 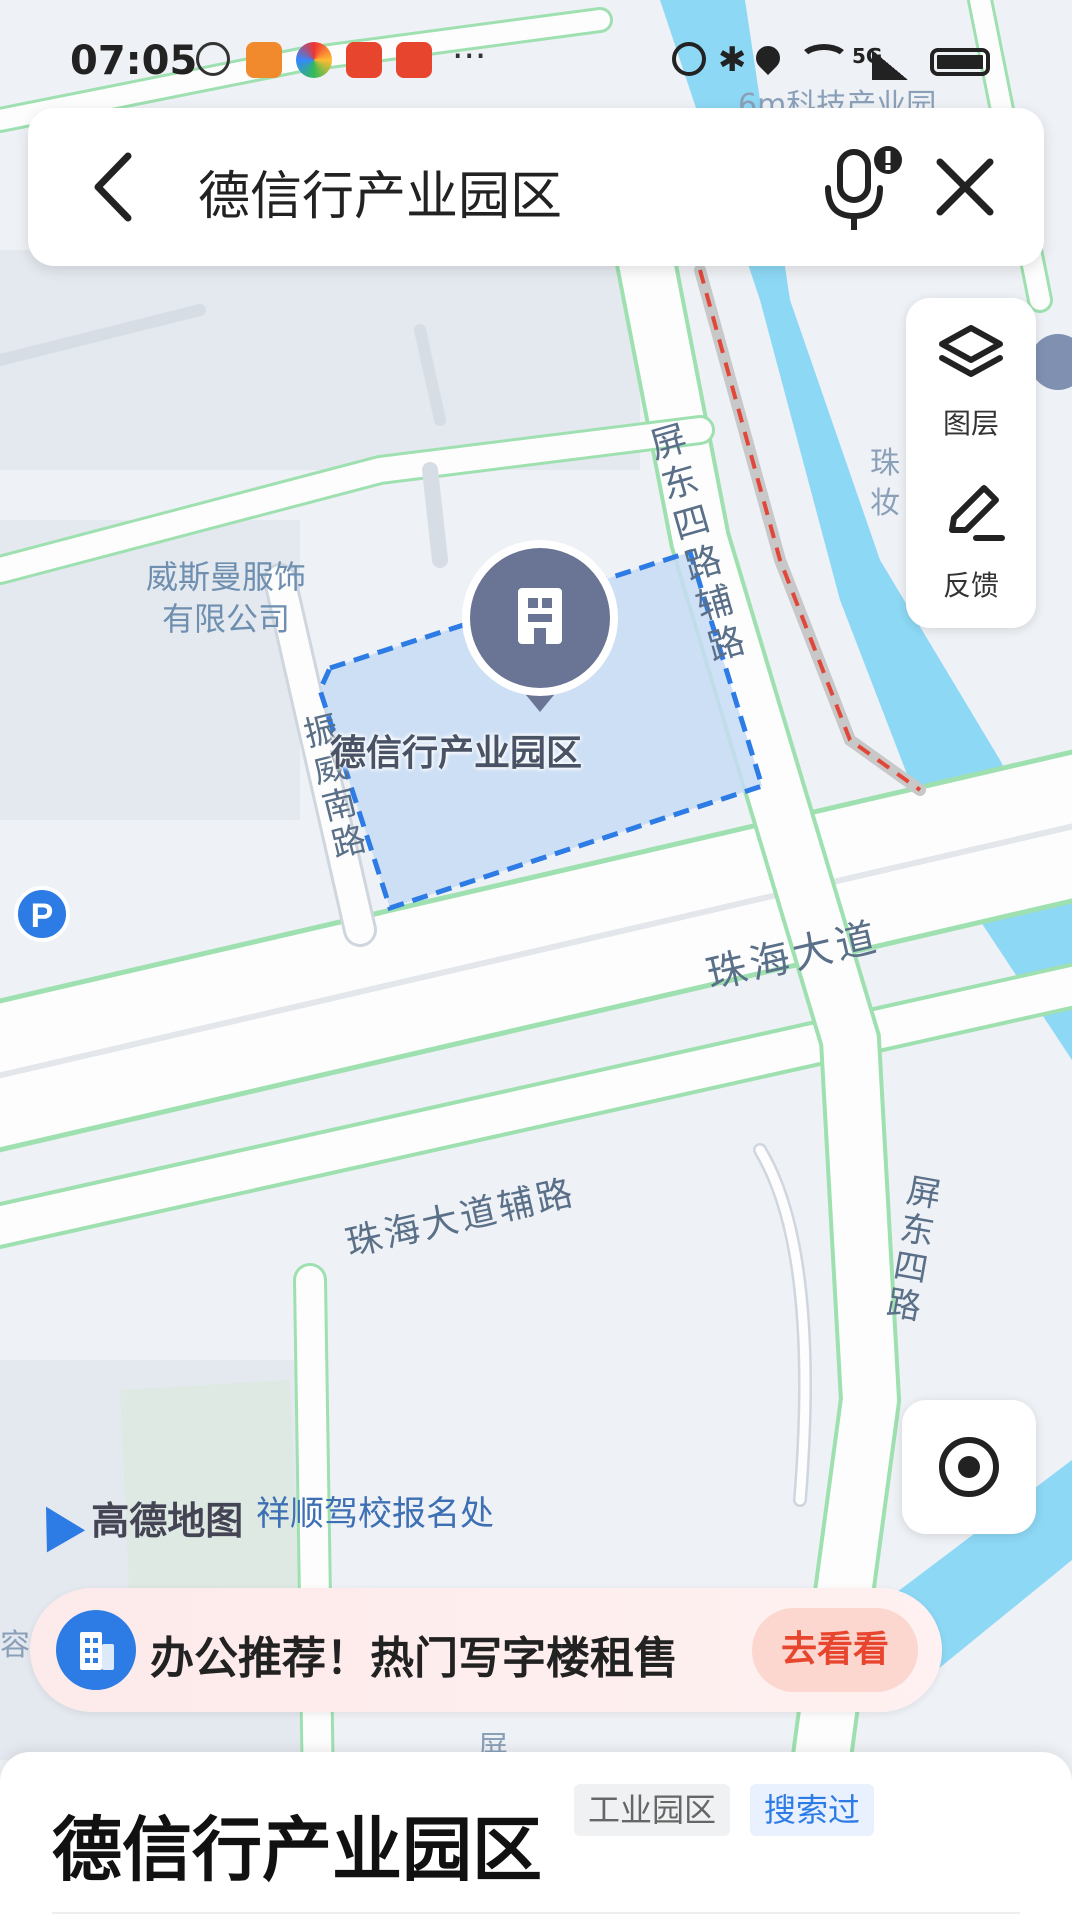 I want to click on searched-tag: 搜索过, so click(x=812, y=1810).